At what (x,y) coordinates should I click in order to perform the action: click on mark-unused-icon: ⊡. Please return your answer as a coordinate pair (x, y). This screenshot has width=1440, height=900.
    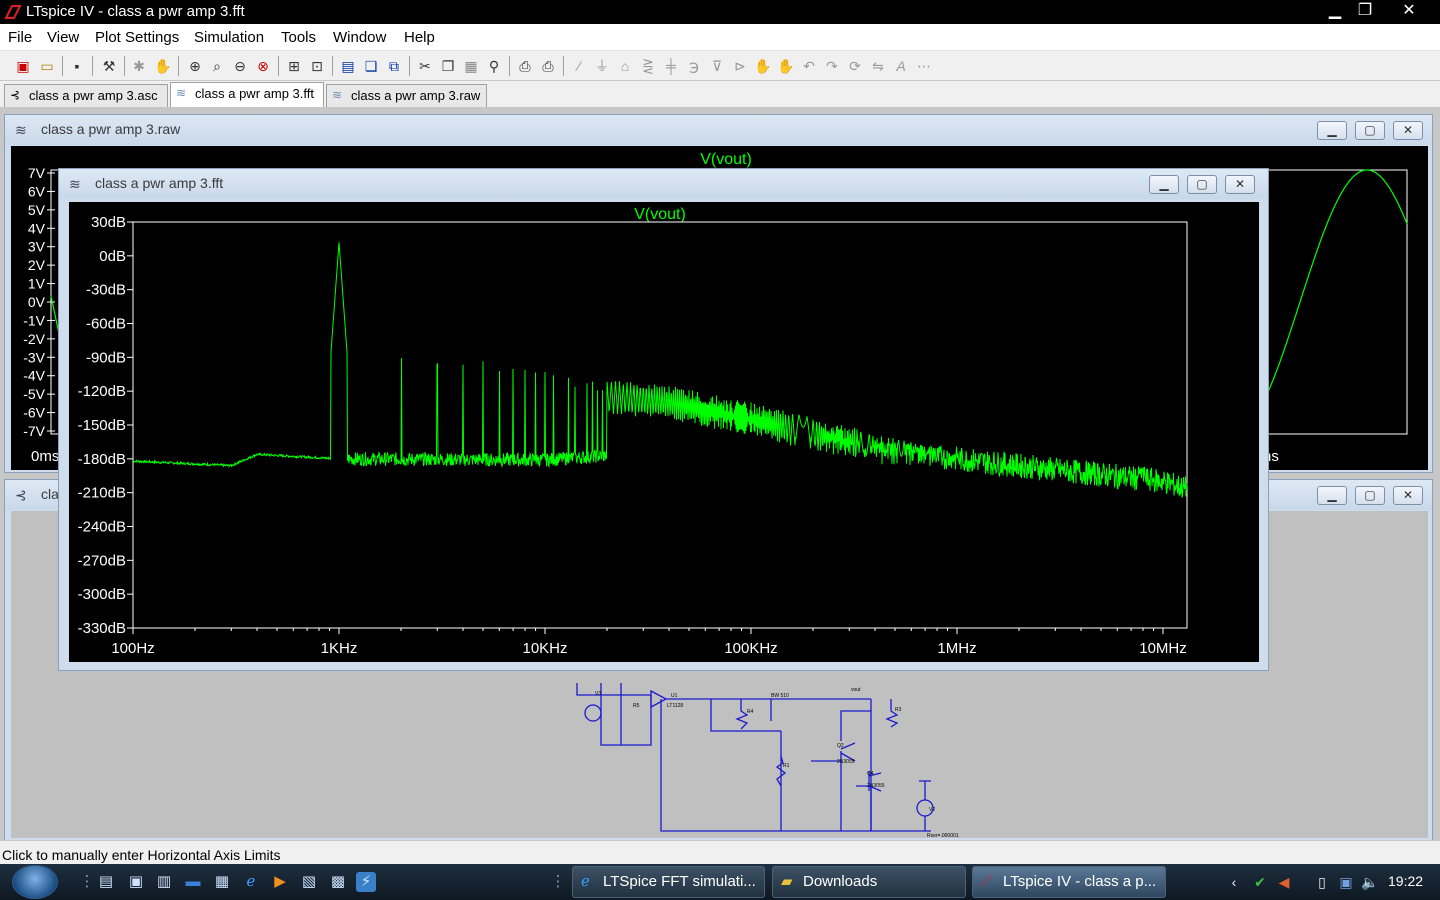
    Looking at the image, I should click on (317, 66).